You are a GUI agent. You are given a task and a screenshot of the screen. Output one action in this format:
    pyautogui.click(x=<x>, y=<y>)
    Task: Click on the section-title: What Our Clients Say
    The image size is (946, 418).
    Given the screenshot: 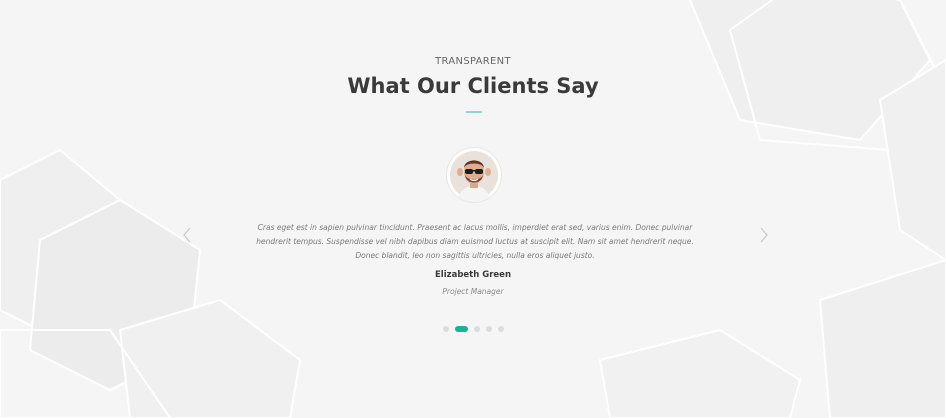 What is the action you would take?
    pyautogui.click(x=473, y=86)
    